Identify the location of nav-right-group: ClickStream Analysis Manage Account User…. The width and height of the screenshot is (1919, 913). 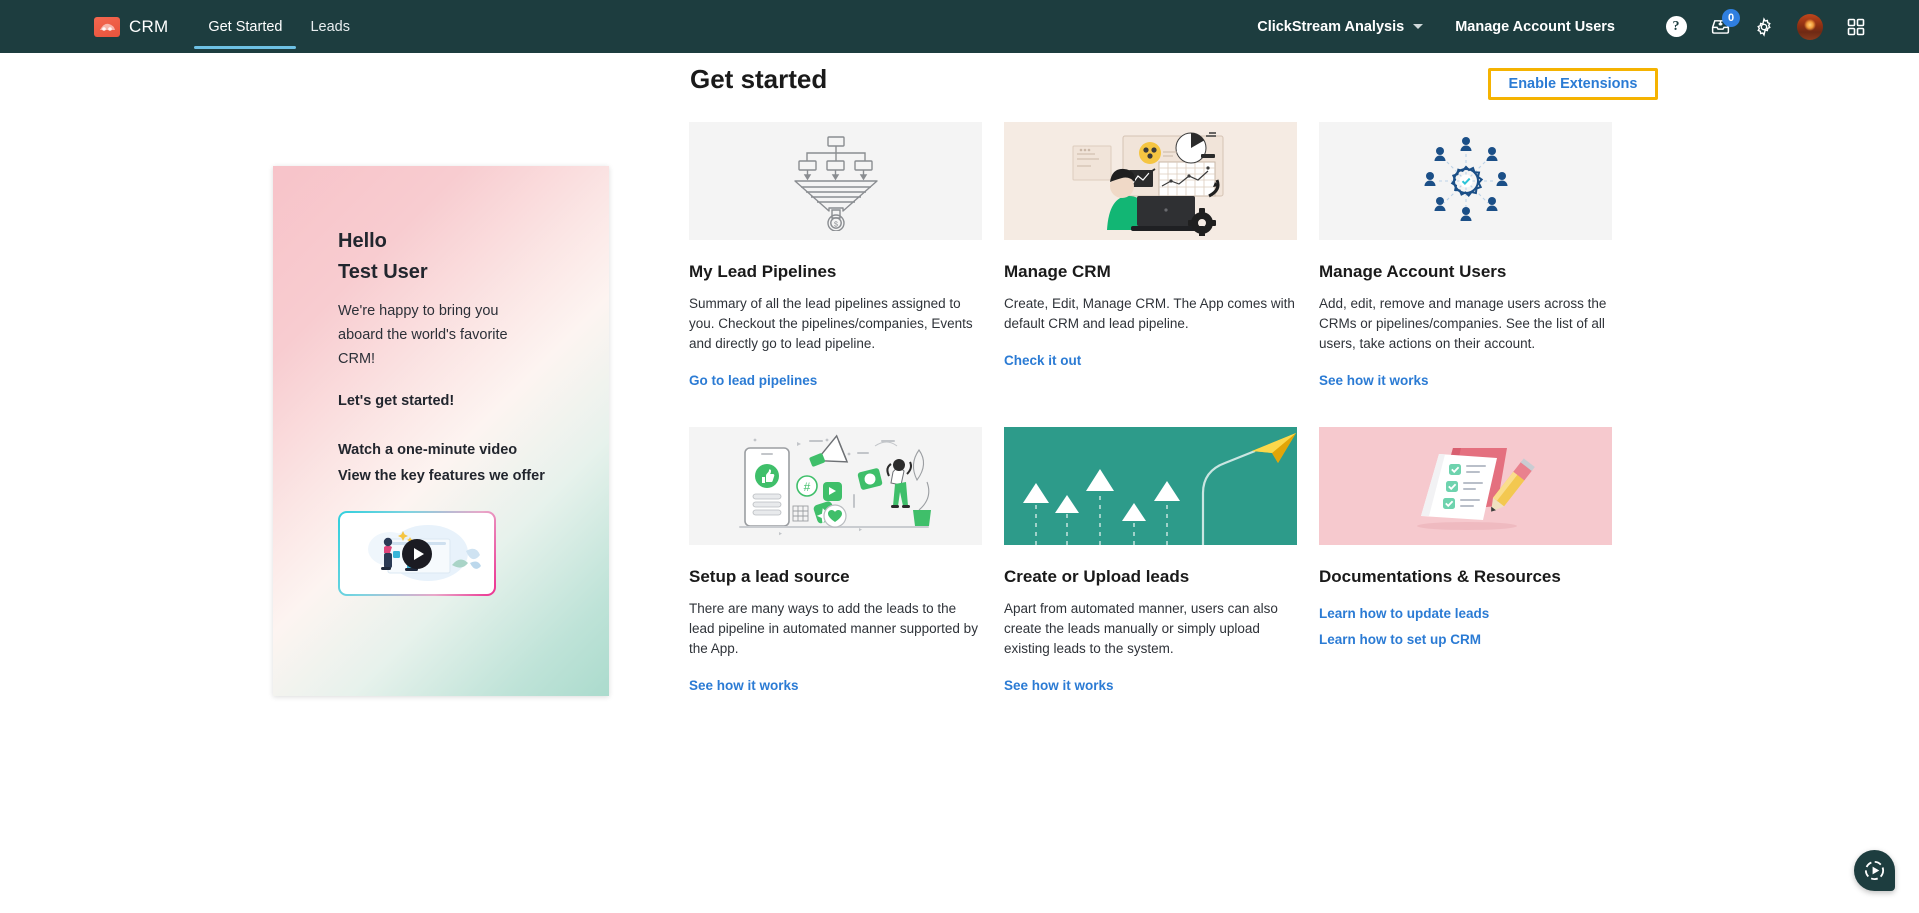
(1570, 26).